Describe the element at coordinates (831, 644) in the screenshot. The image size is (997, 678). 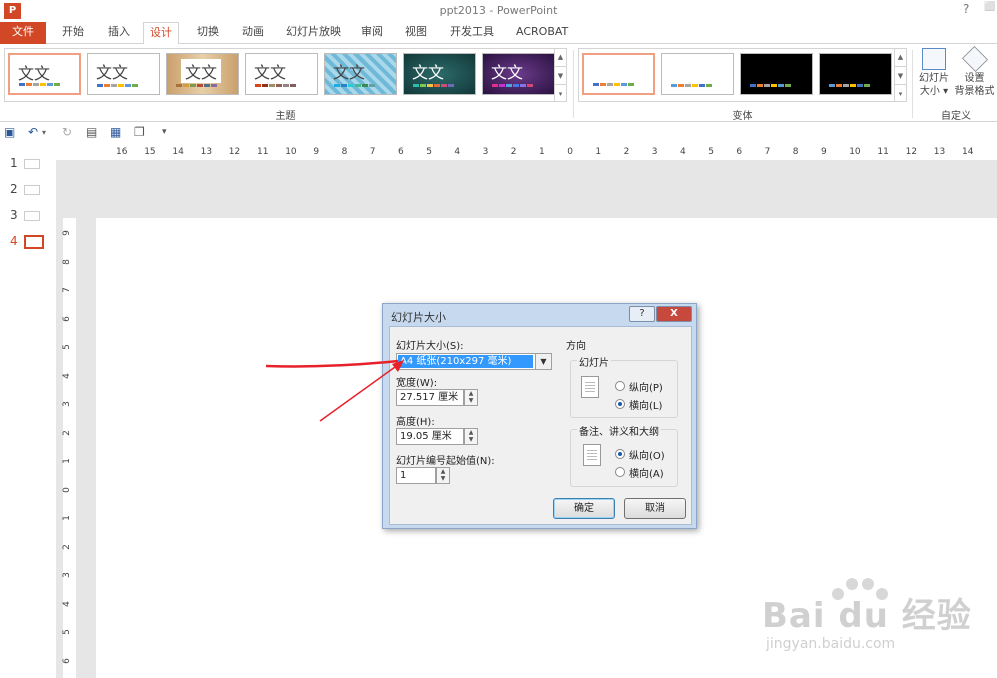
I see `watermark-url: jingyan.baidu.com` at that location.